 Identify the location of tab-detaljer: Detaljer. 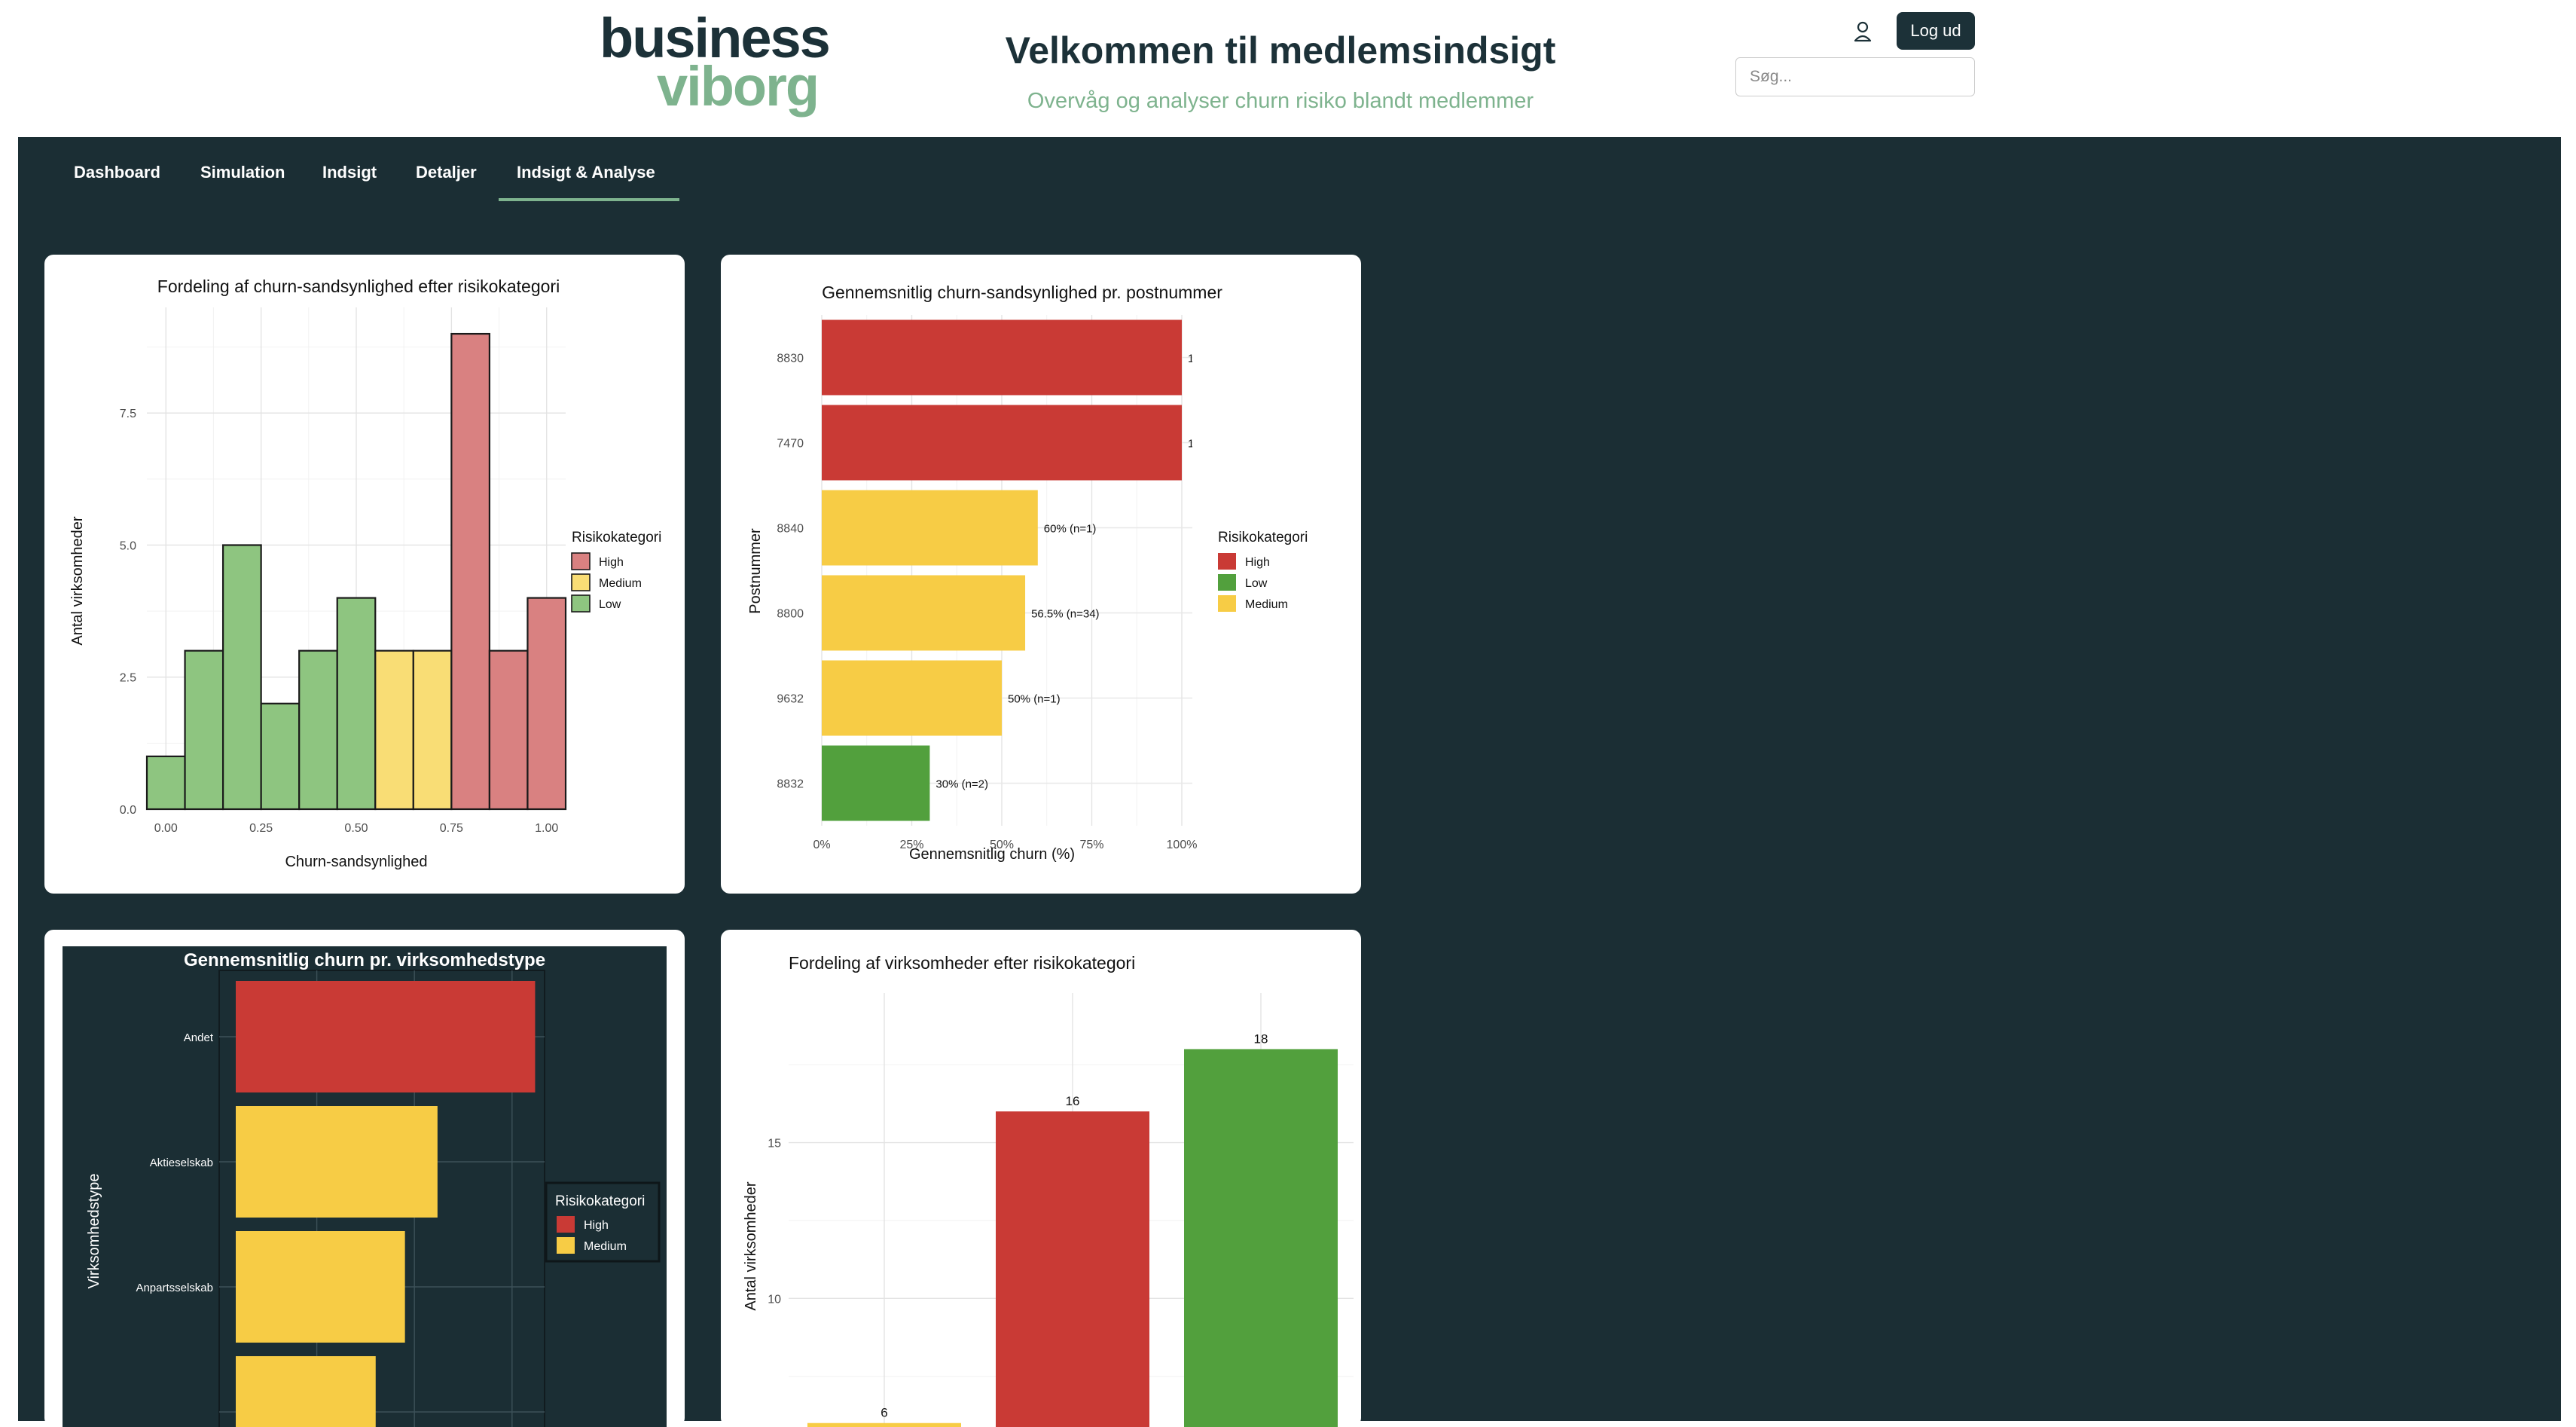
(446, 172).